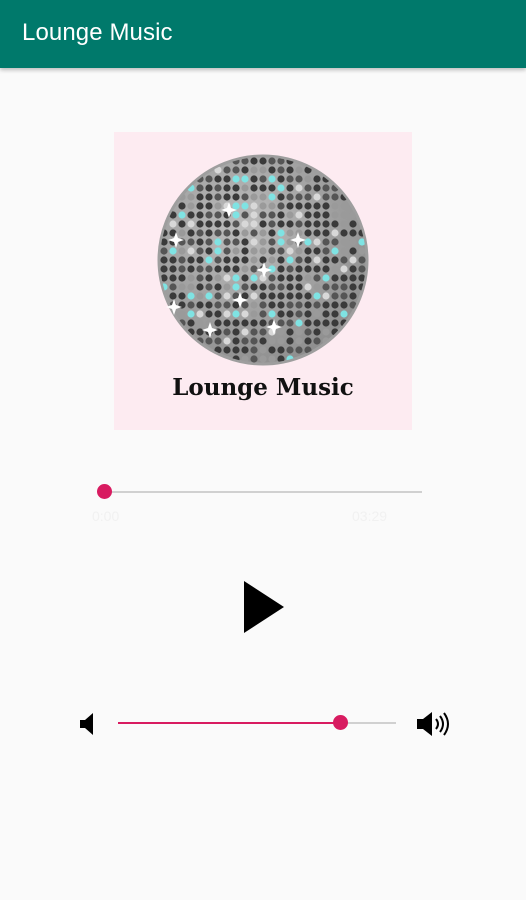 The image size is (526, 900). What do you see at coordinates (264, 607) in the screenshot?
I see `play-button` at bounding box center [264, 607].